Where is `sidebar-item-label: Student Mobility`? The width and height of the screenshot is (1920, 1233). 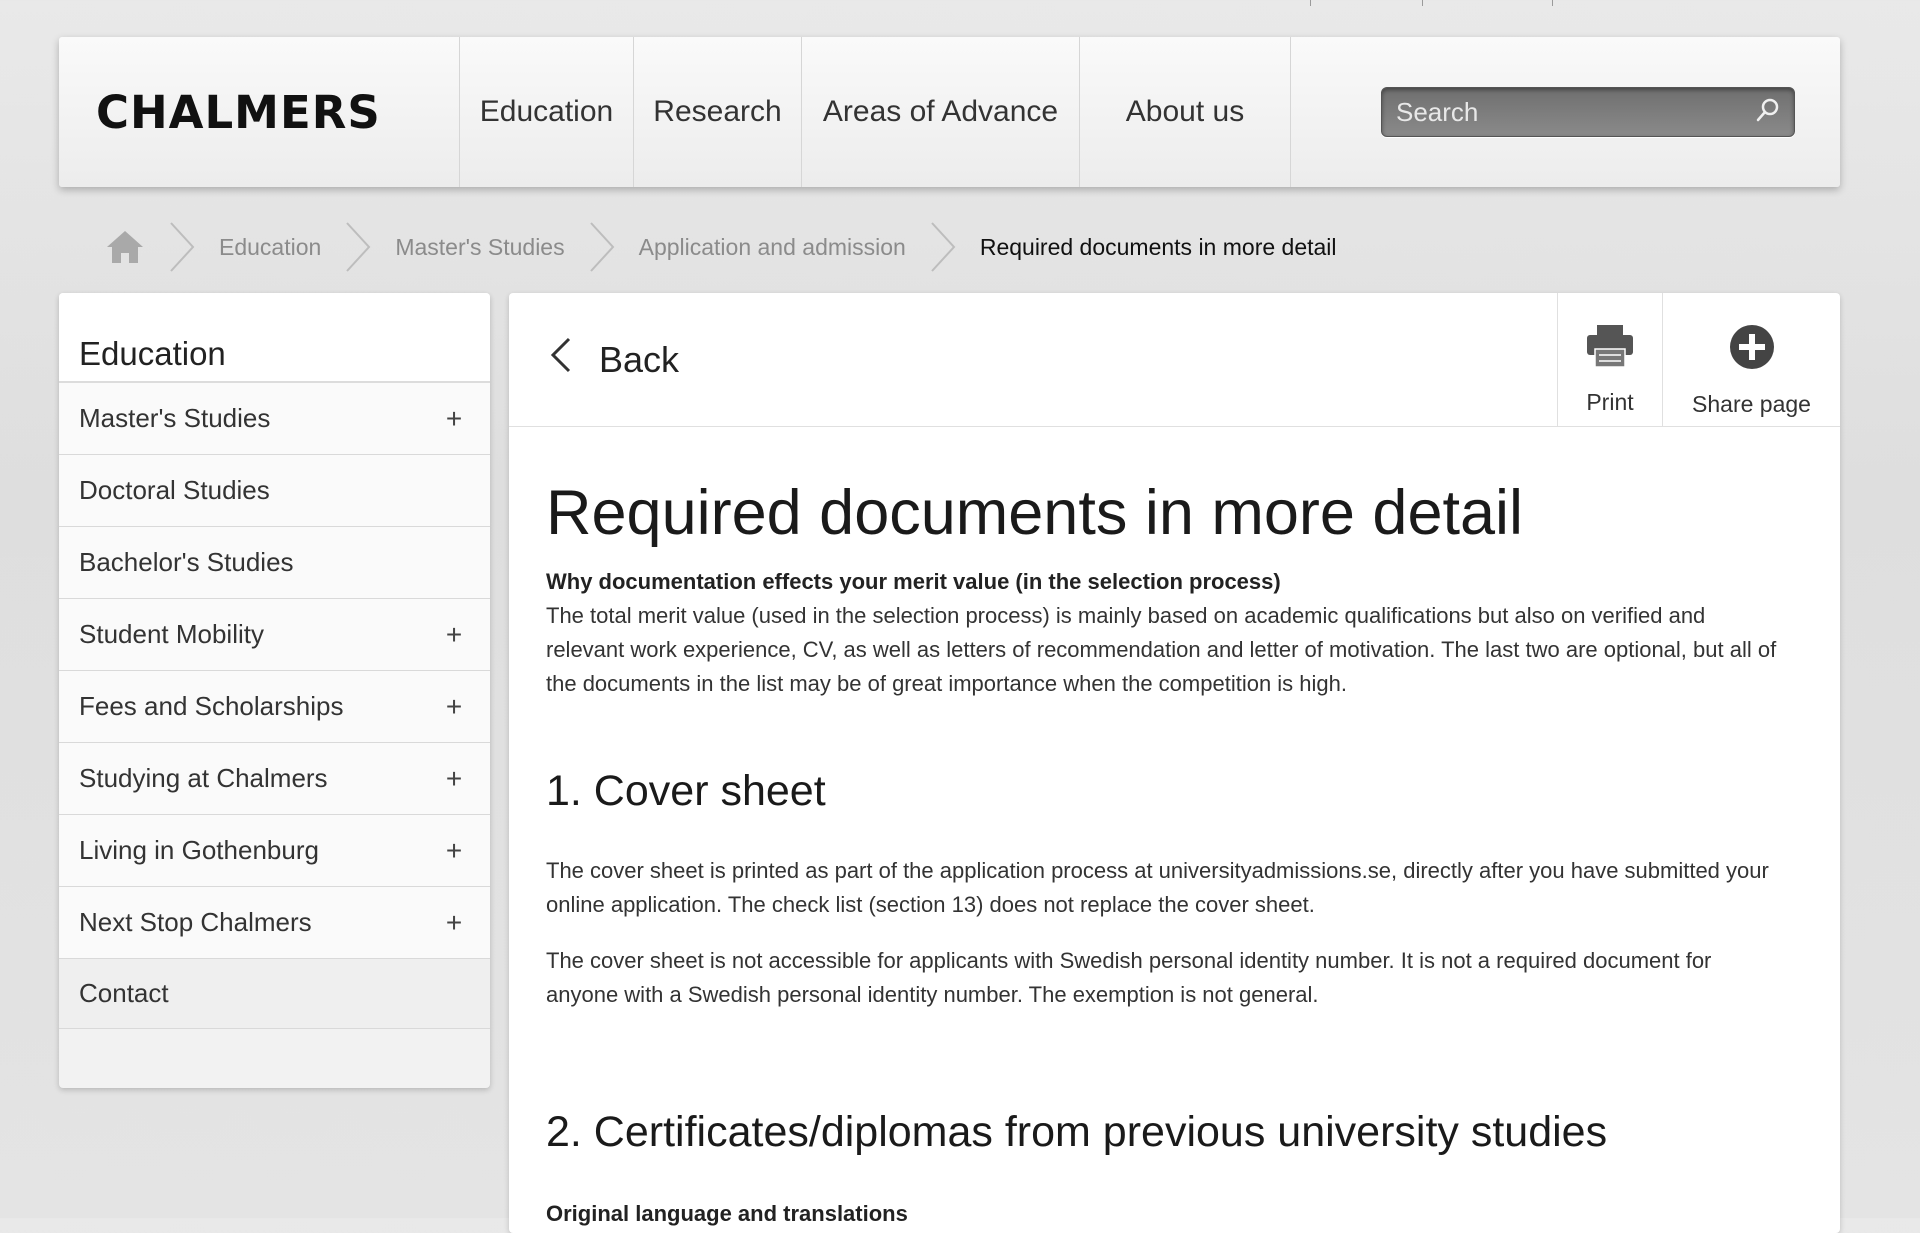
sidebar-item-label: Student Mobility is located at coordinates (171, 634).